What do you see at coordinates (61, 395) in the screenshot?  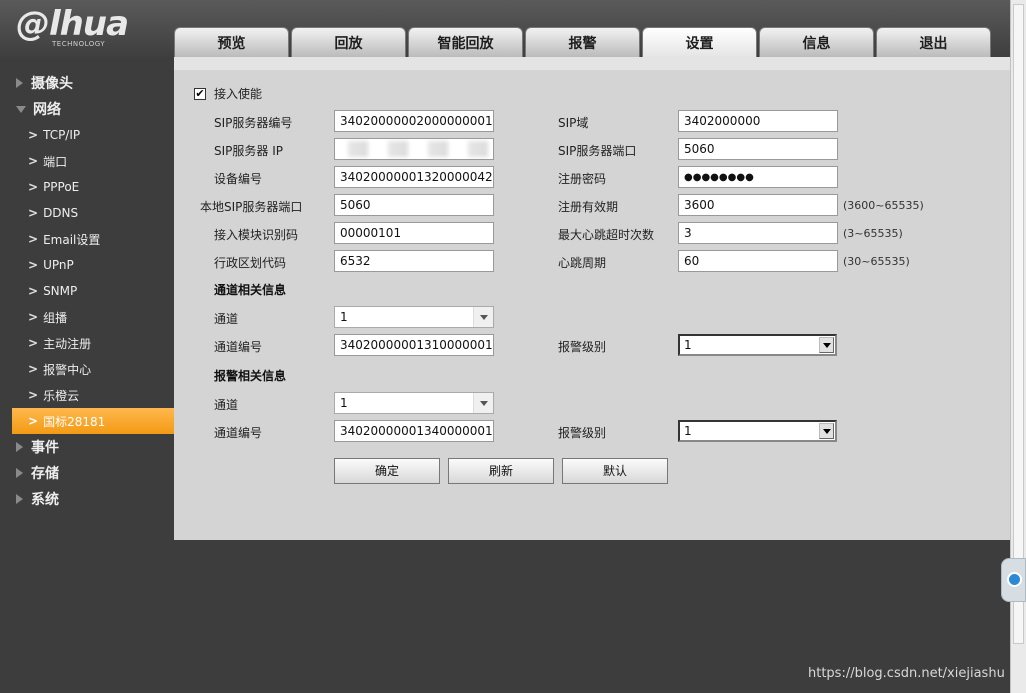 I see `sidebar-item-label: 乐橙云` at bounding box center [61, 395].